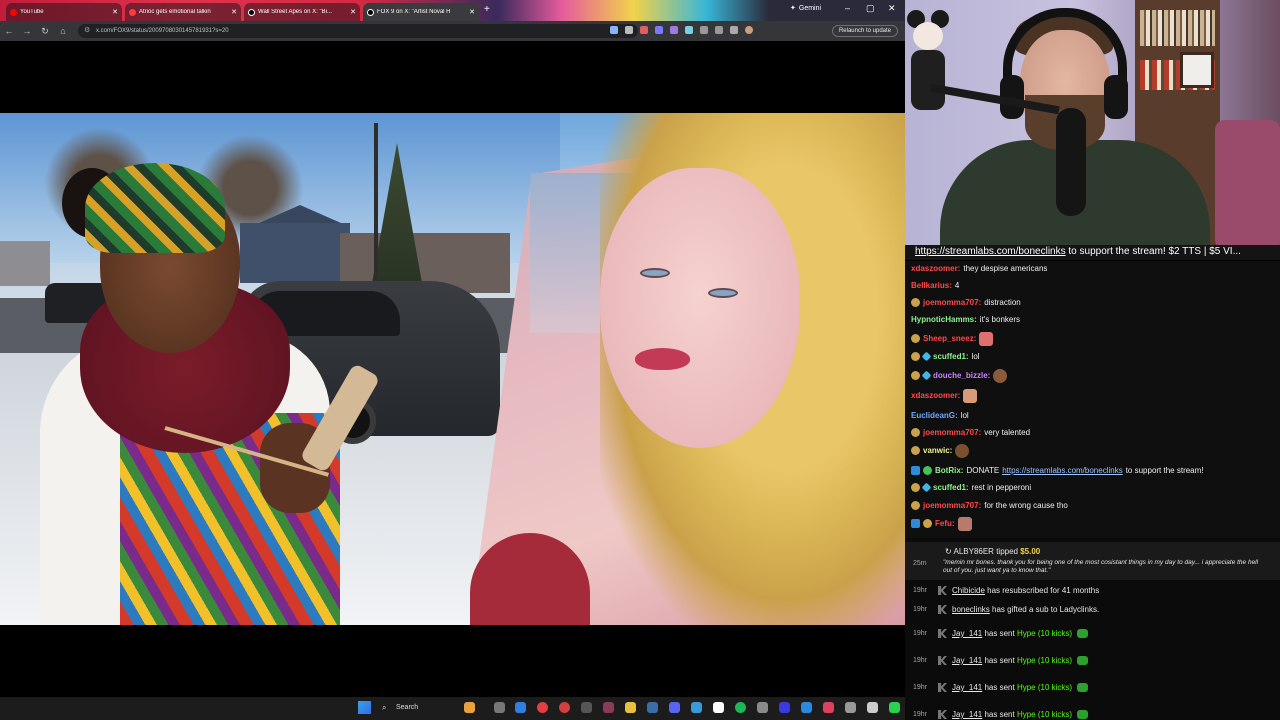  What do you see at coordinates (364, 707) in the screenshot?
I see `windows-start-icon` at bounding box center [364, 707].